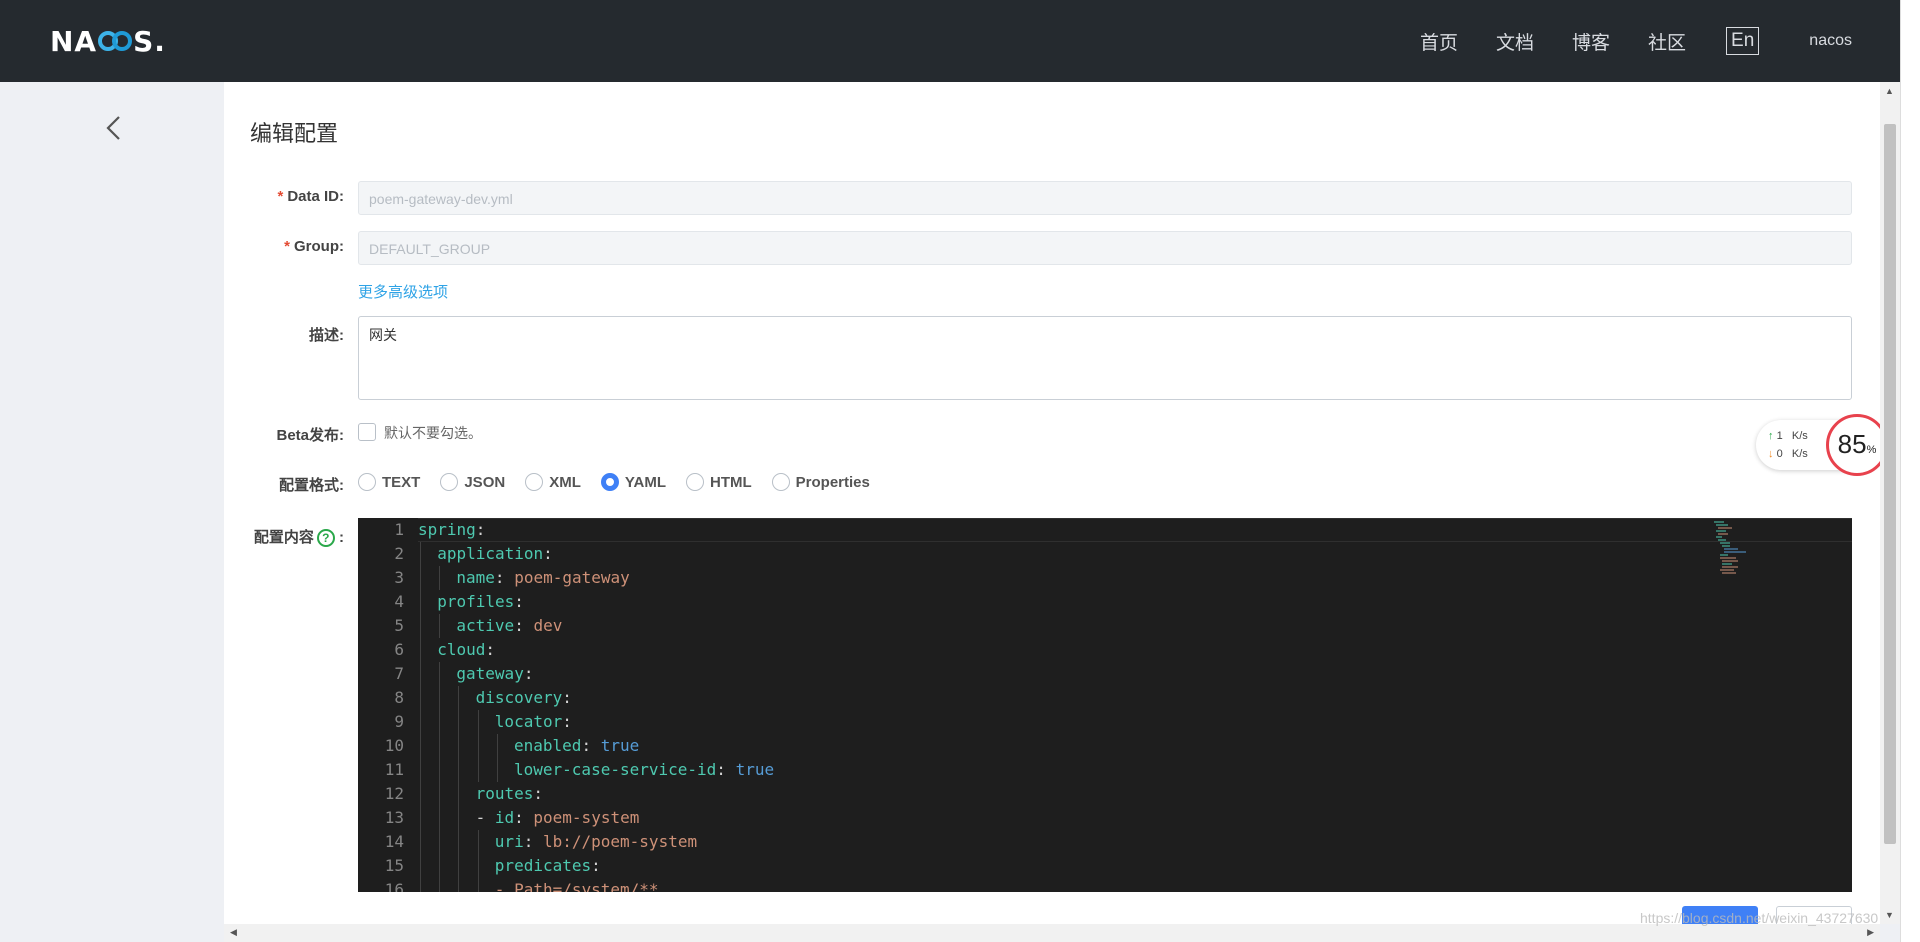  I want to click on nacos-logo: NA S., so click(108, 41).